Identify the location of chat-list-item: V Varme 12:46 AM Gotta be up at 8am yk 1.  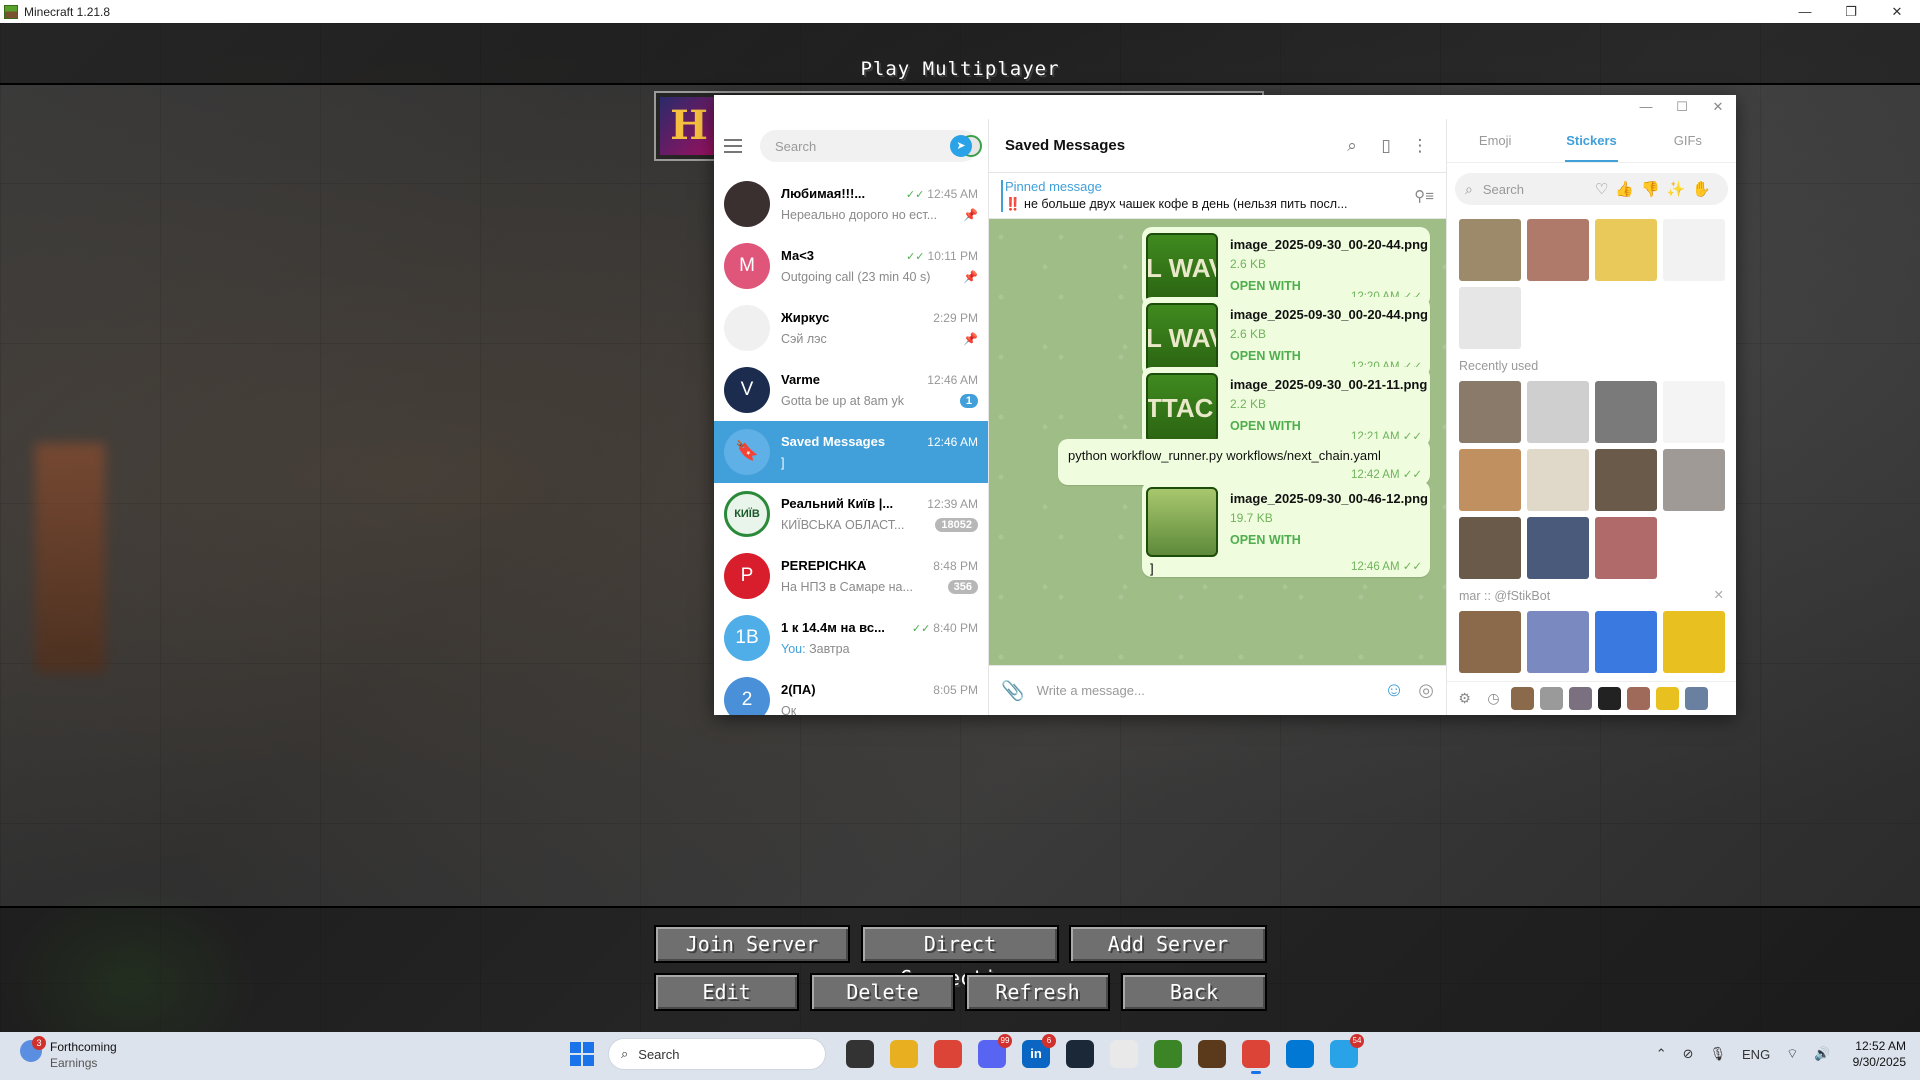
(851, 390).